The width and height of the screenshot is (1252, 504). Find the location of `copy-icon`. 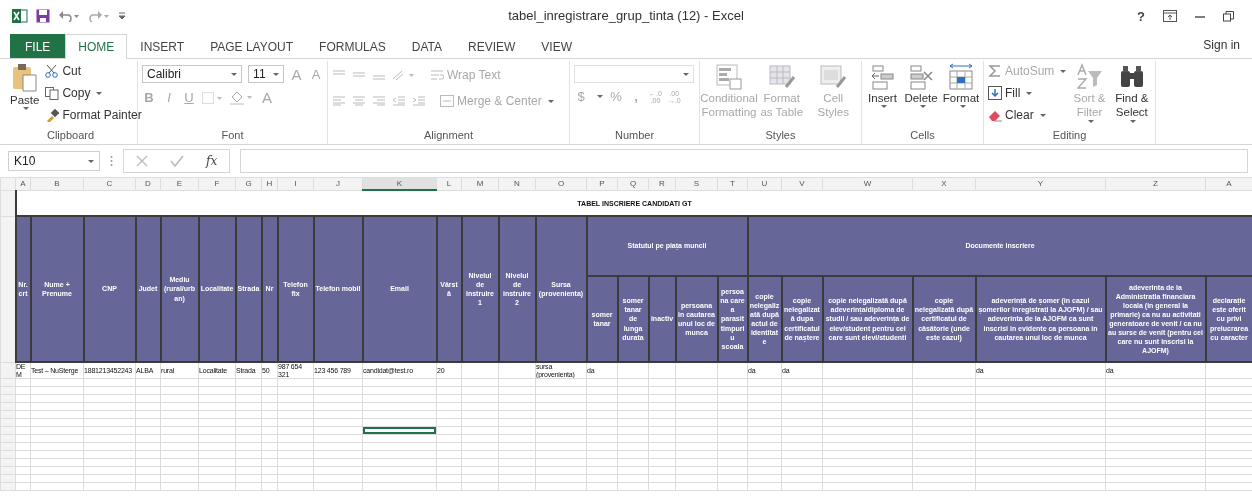

copy-icon is located at coordinates (52, 93).